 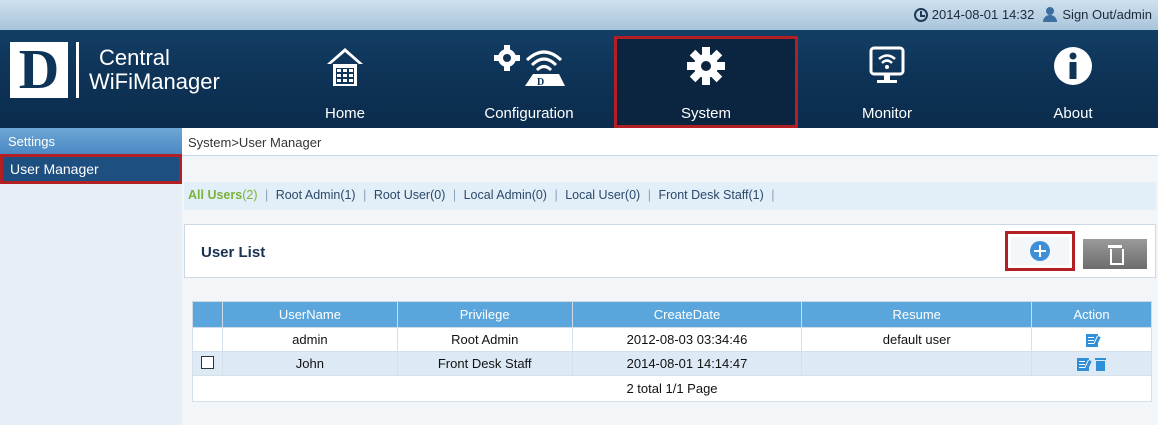 I want to click on user-icon, so click(x=1050, y=14).